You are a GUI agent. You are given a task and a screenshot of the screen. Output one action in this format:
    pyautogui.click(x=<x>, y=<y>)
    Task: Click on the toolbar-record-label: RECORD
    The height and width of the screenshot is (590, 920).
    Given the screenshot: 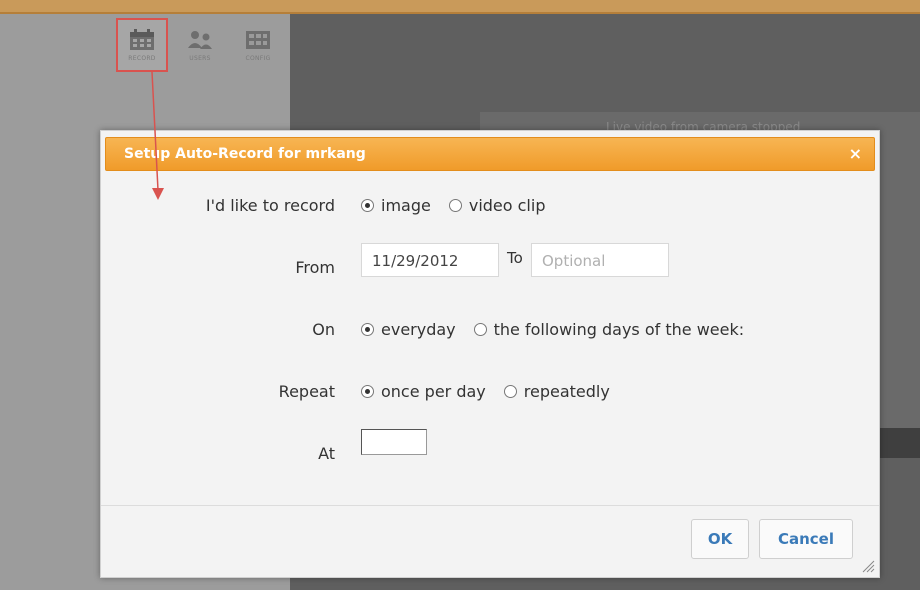 What is the action you would take?
    pyautogui.click(x=142, y=58)
    